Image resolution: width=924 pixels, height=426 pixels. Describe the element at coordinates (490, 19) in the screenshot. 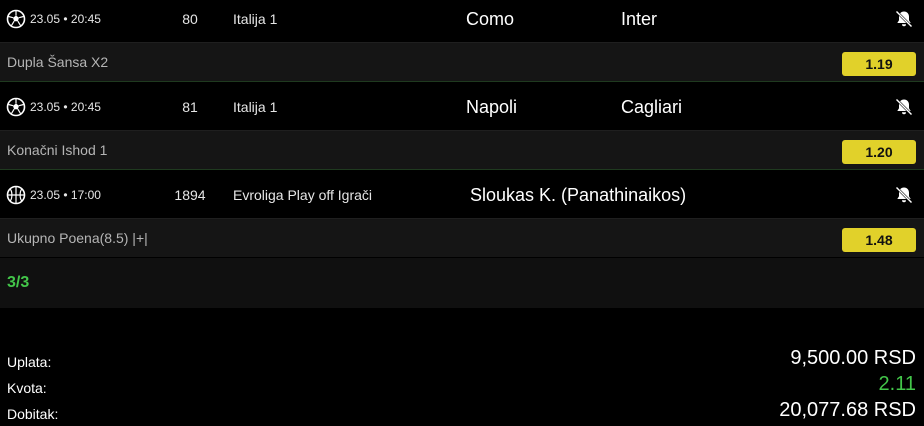

I see `home-team: Como` at that location.